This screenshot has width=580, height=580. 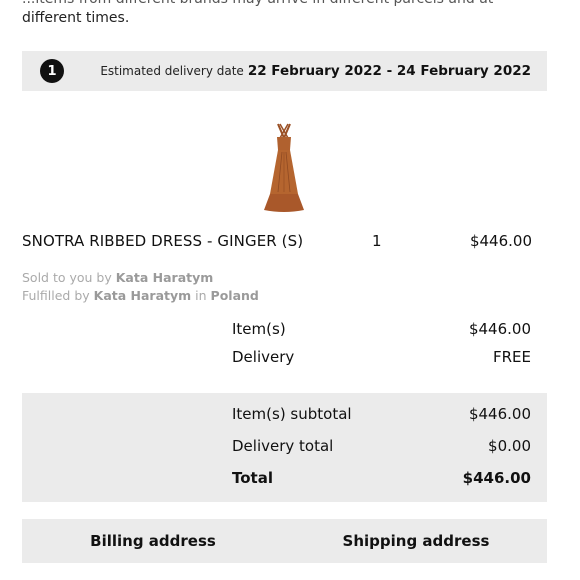 What do you see at coordinates (381, 334) in the screenshot?
I see `summary-items-row: Item(s) $446.00` at bounding box center [381, 334].